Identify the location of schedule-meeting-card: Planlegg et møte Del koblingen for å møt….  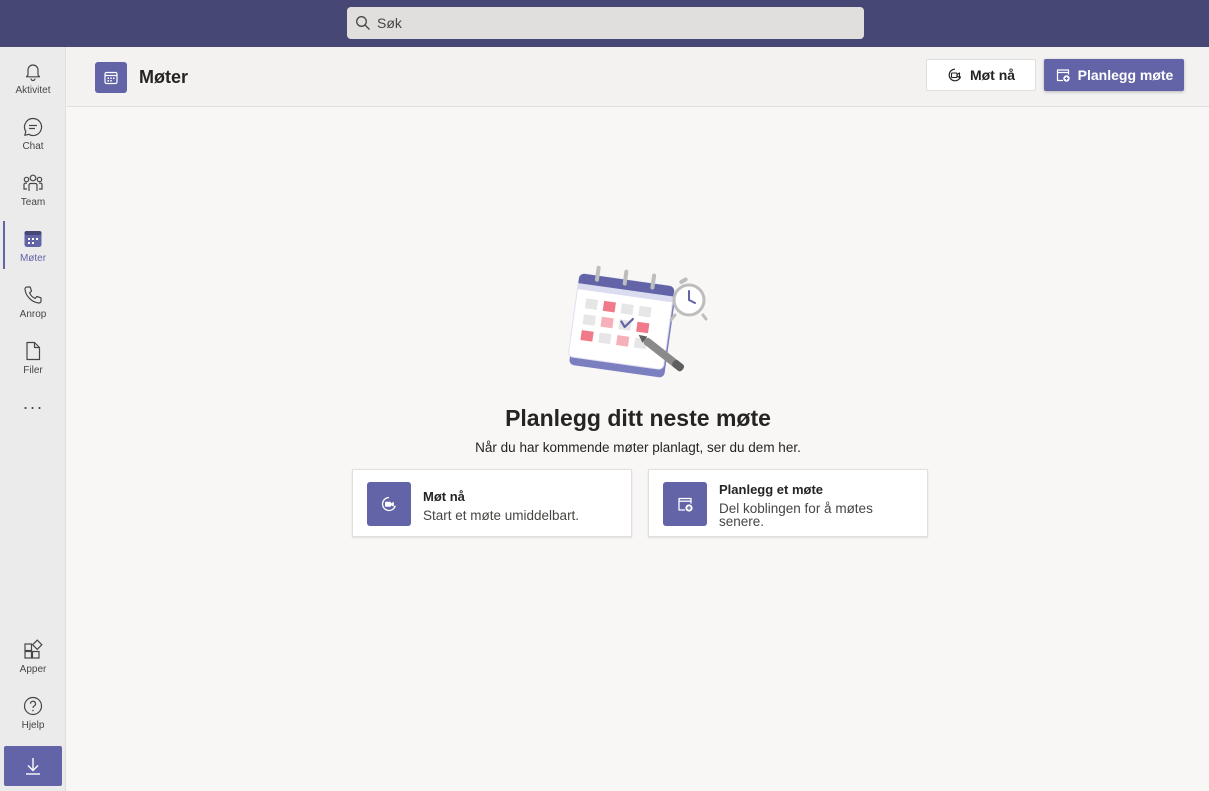
(788, 503).